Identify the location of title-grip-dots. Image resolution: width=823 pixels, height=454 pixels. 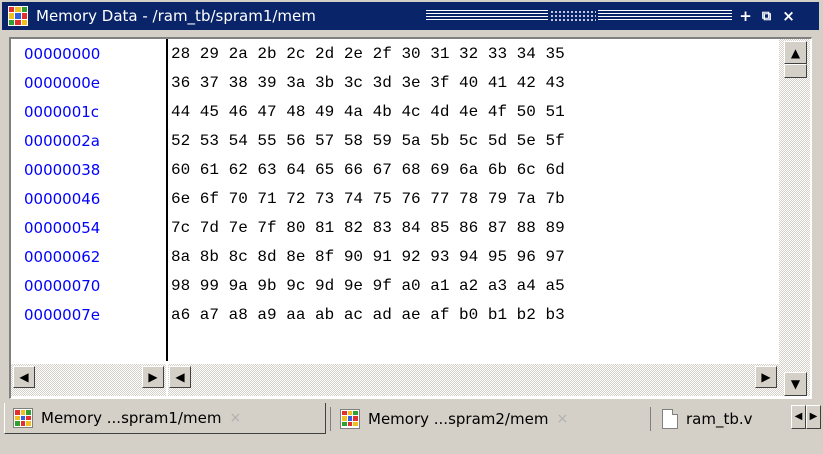
(573, 16).